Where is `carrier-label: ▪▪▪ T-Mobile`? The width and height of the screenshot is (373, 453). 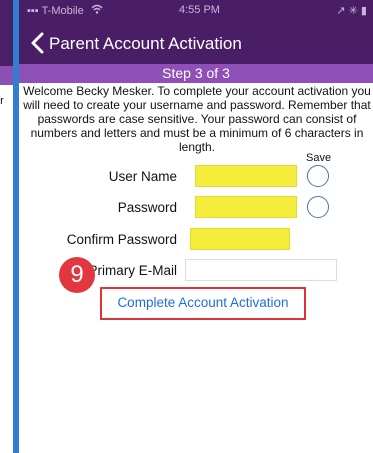 carrier-label: ▪▪▪ T-Mobile is located at coordinates (65, 10).